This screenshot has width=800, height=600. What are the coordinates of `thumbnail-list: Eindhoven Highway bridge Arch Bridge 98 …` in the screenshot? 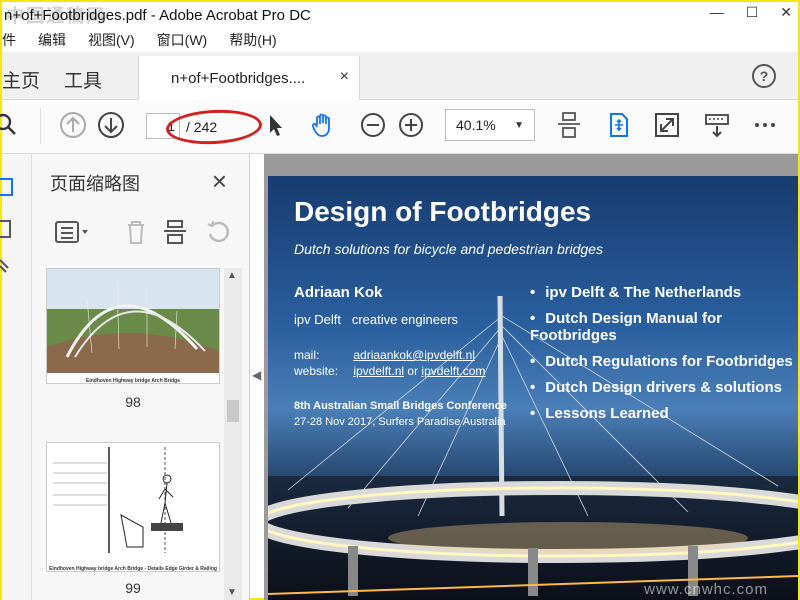 It's located at (137, 434).